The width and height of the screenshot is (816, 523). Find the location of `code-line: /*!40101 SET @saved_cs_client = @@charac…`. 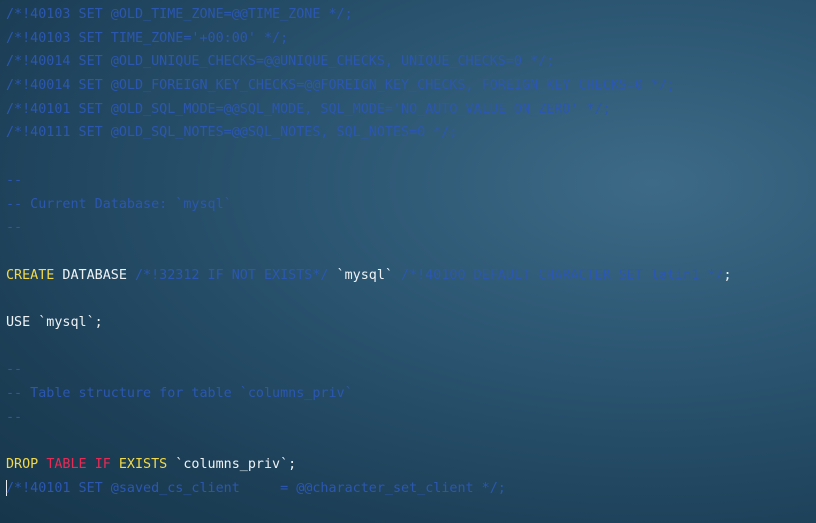

code-line: /*!40101 SET @saved_cs_client = @@charac… is located at coordinates (408, 489).